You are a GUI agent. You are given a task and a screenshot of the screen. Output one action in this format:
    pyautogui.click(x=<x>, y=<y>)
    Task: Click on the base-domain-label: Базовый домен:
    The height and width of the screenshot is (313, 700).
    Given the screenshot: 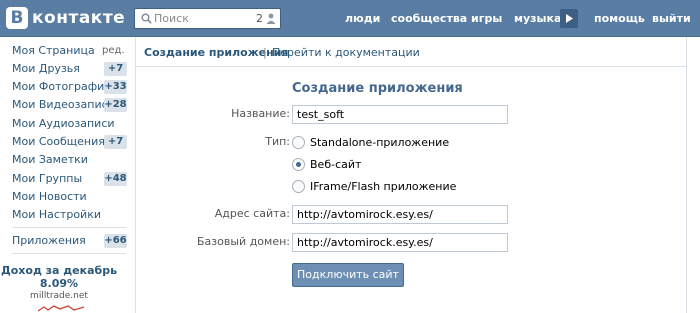 What is the action you would take?
    pyautogui.click(x=243, y=241)
    